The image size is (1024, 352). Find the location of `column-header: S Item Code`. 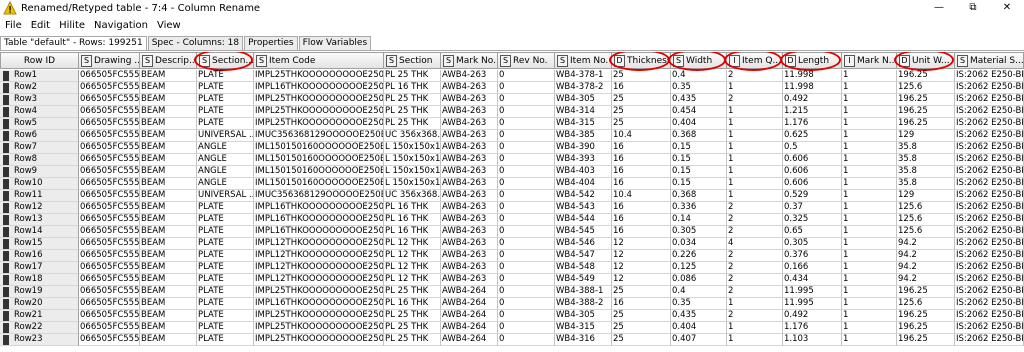

column-header: S Item Code is located at coordinates (319, 60).